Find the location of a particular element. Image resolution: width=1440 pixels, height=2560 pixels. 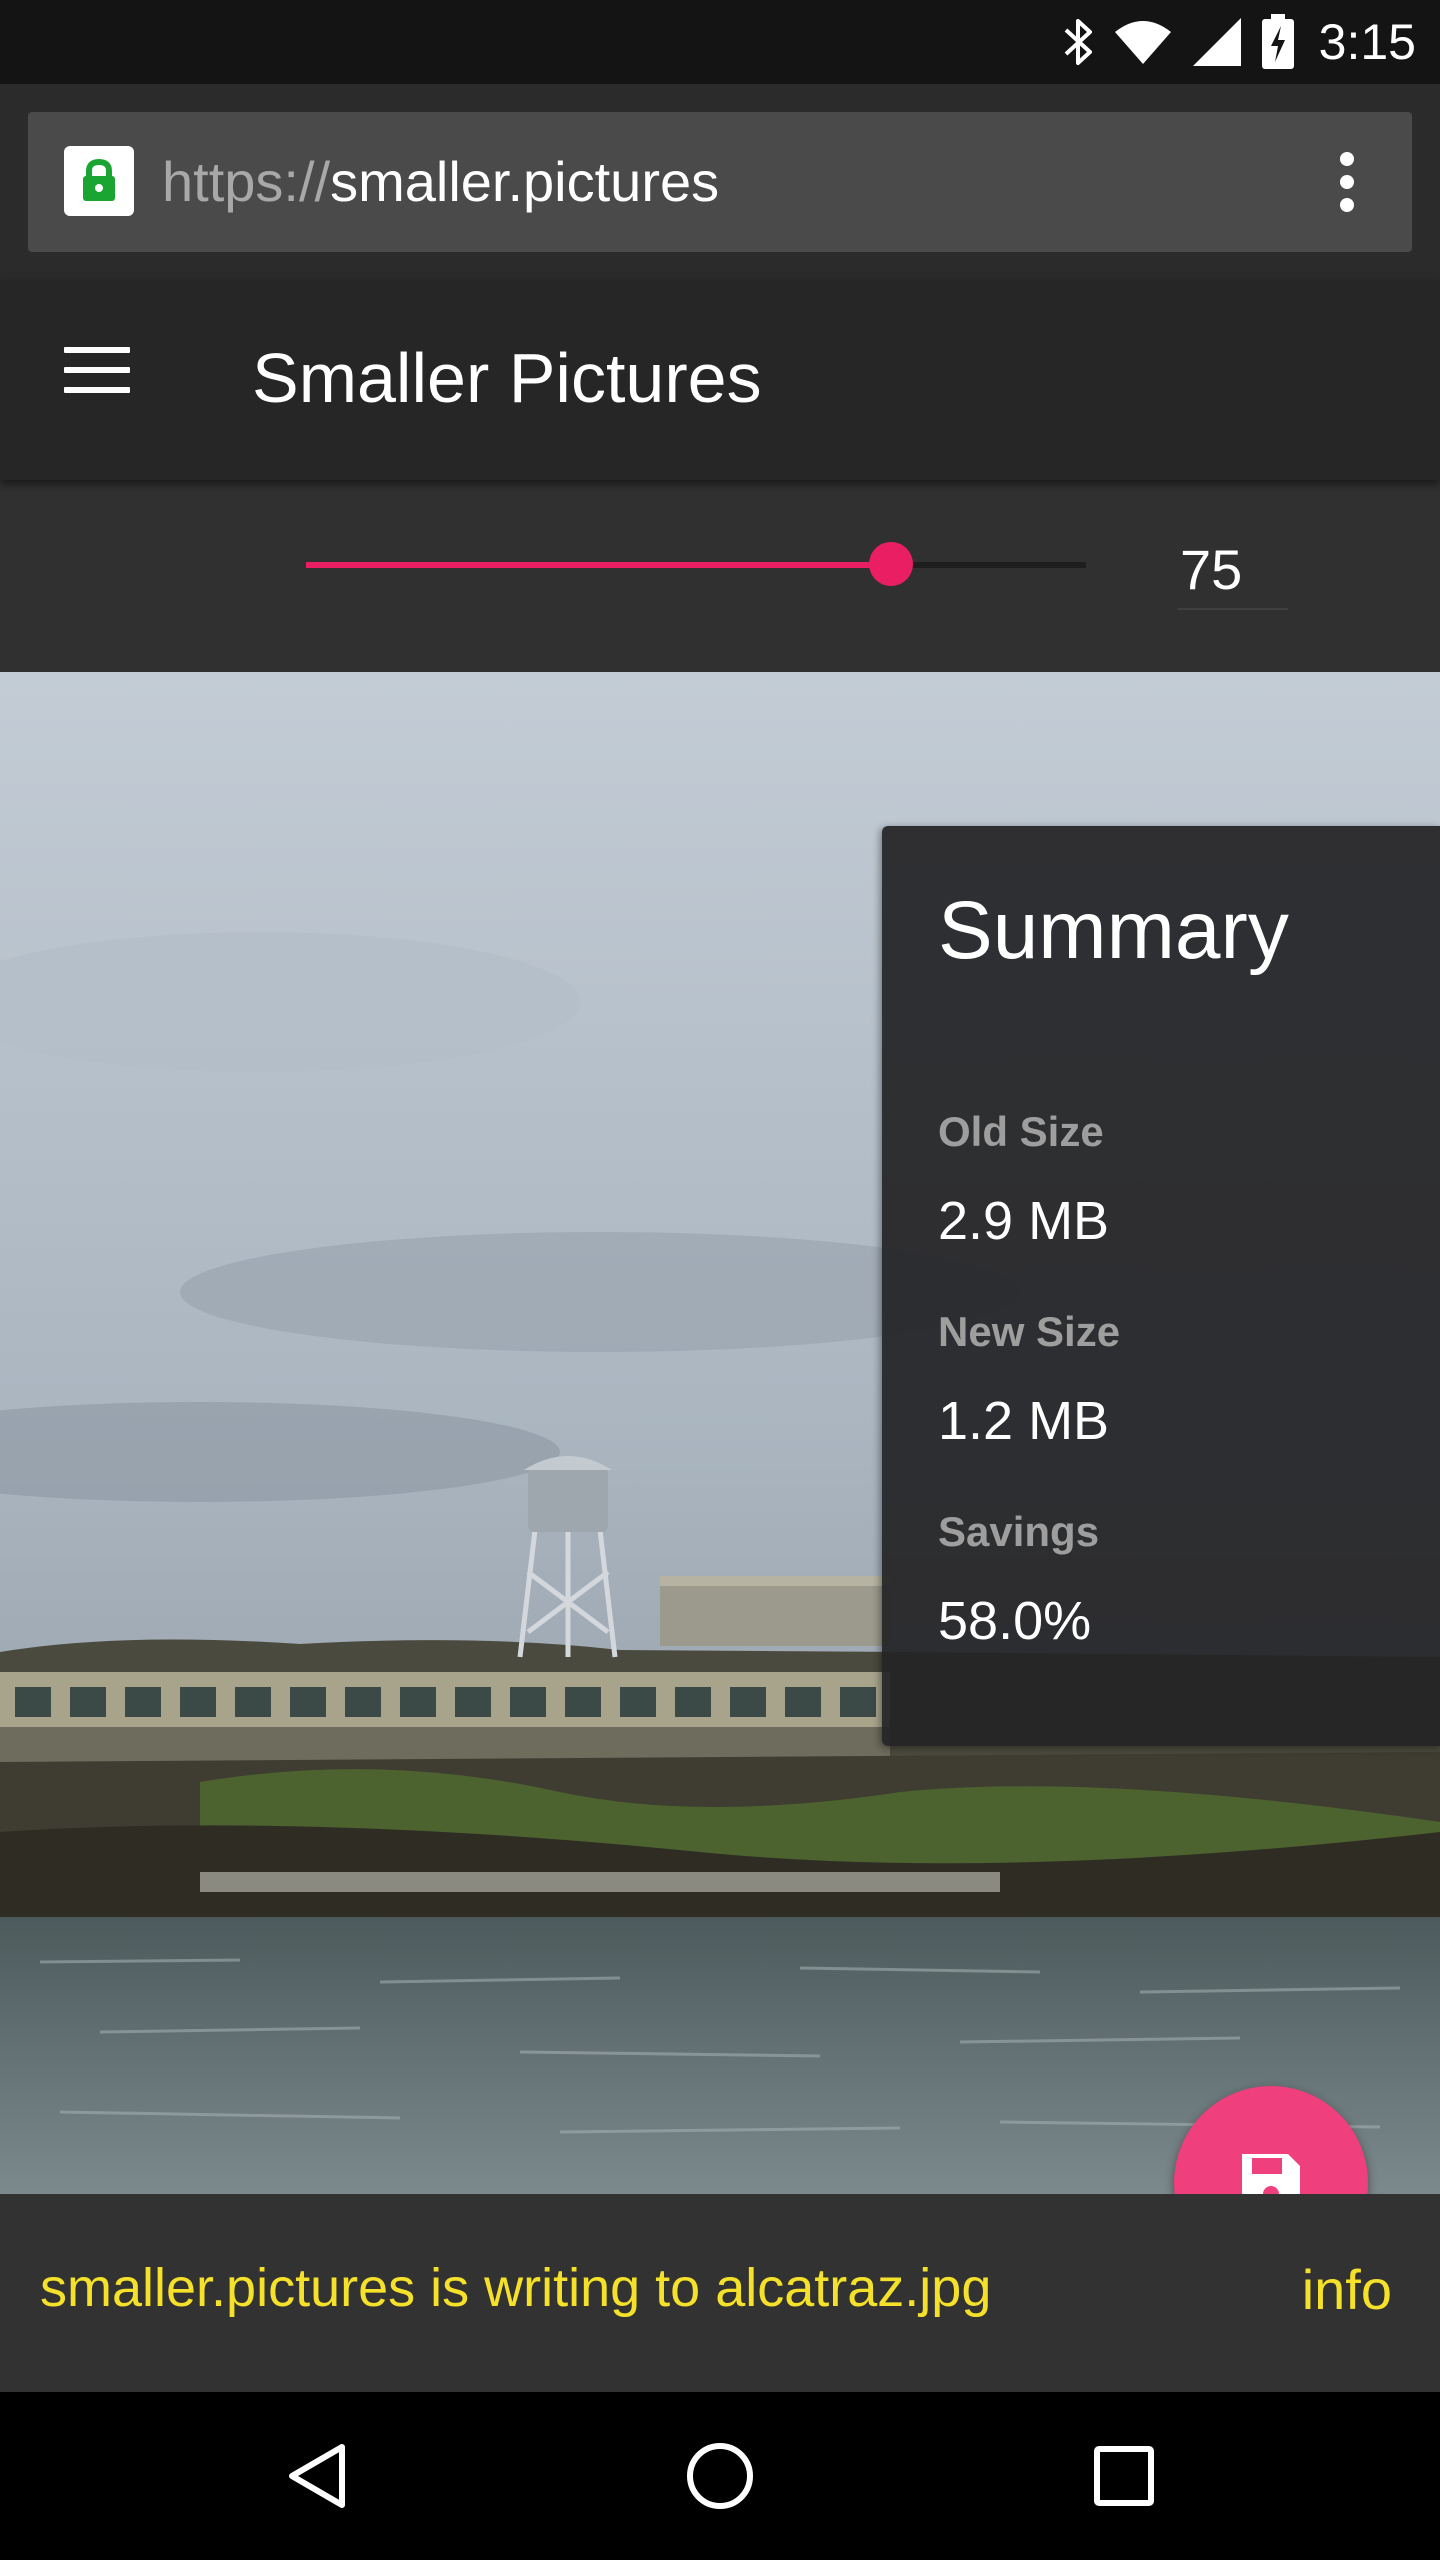

system-navigation-bar is located at coordinates (720, 2476).